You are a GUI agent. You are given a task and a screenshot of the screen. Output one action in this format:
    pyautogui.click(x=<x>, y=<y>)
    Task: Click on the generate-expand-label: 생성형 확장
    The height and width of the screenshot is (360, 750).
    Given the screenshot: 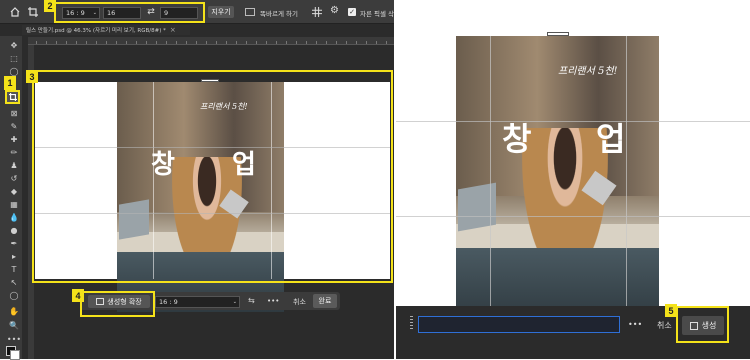 What is the action you would take?
    pyautogui.click(x=124, y=301)
    